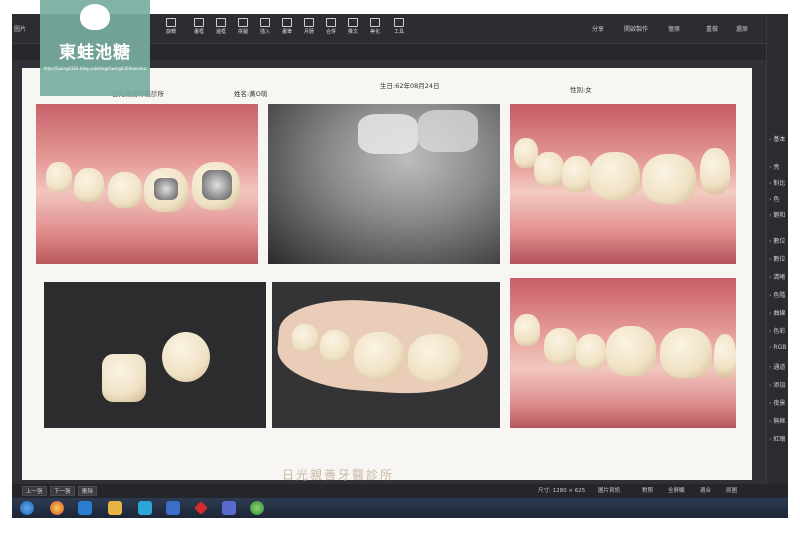 Image resolution: width=800 pixels, height=533 pixels. What do you see at coordinates (145, 508) in the screenshot?
I see `edge-icon` at bounding box center [145, 508].